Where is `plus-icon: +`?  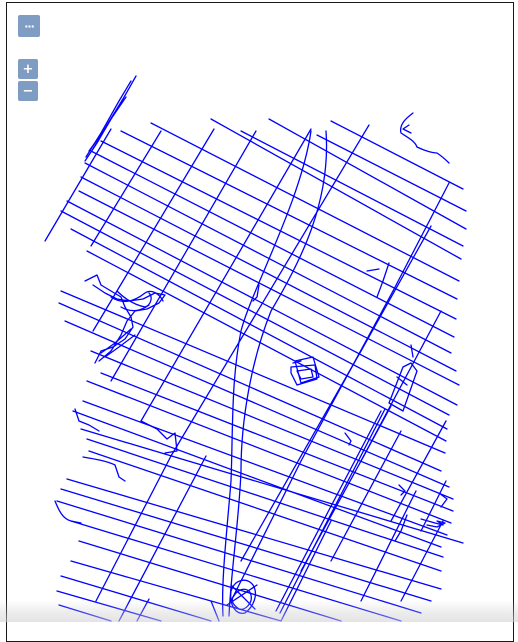 plus-icon: + is located at coordinates (28, 69).